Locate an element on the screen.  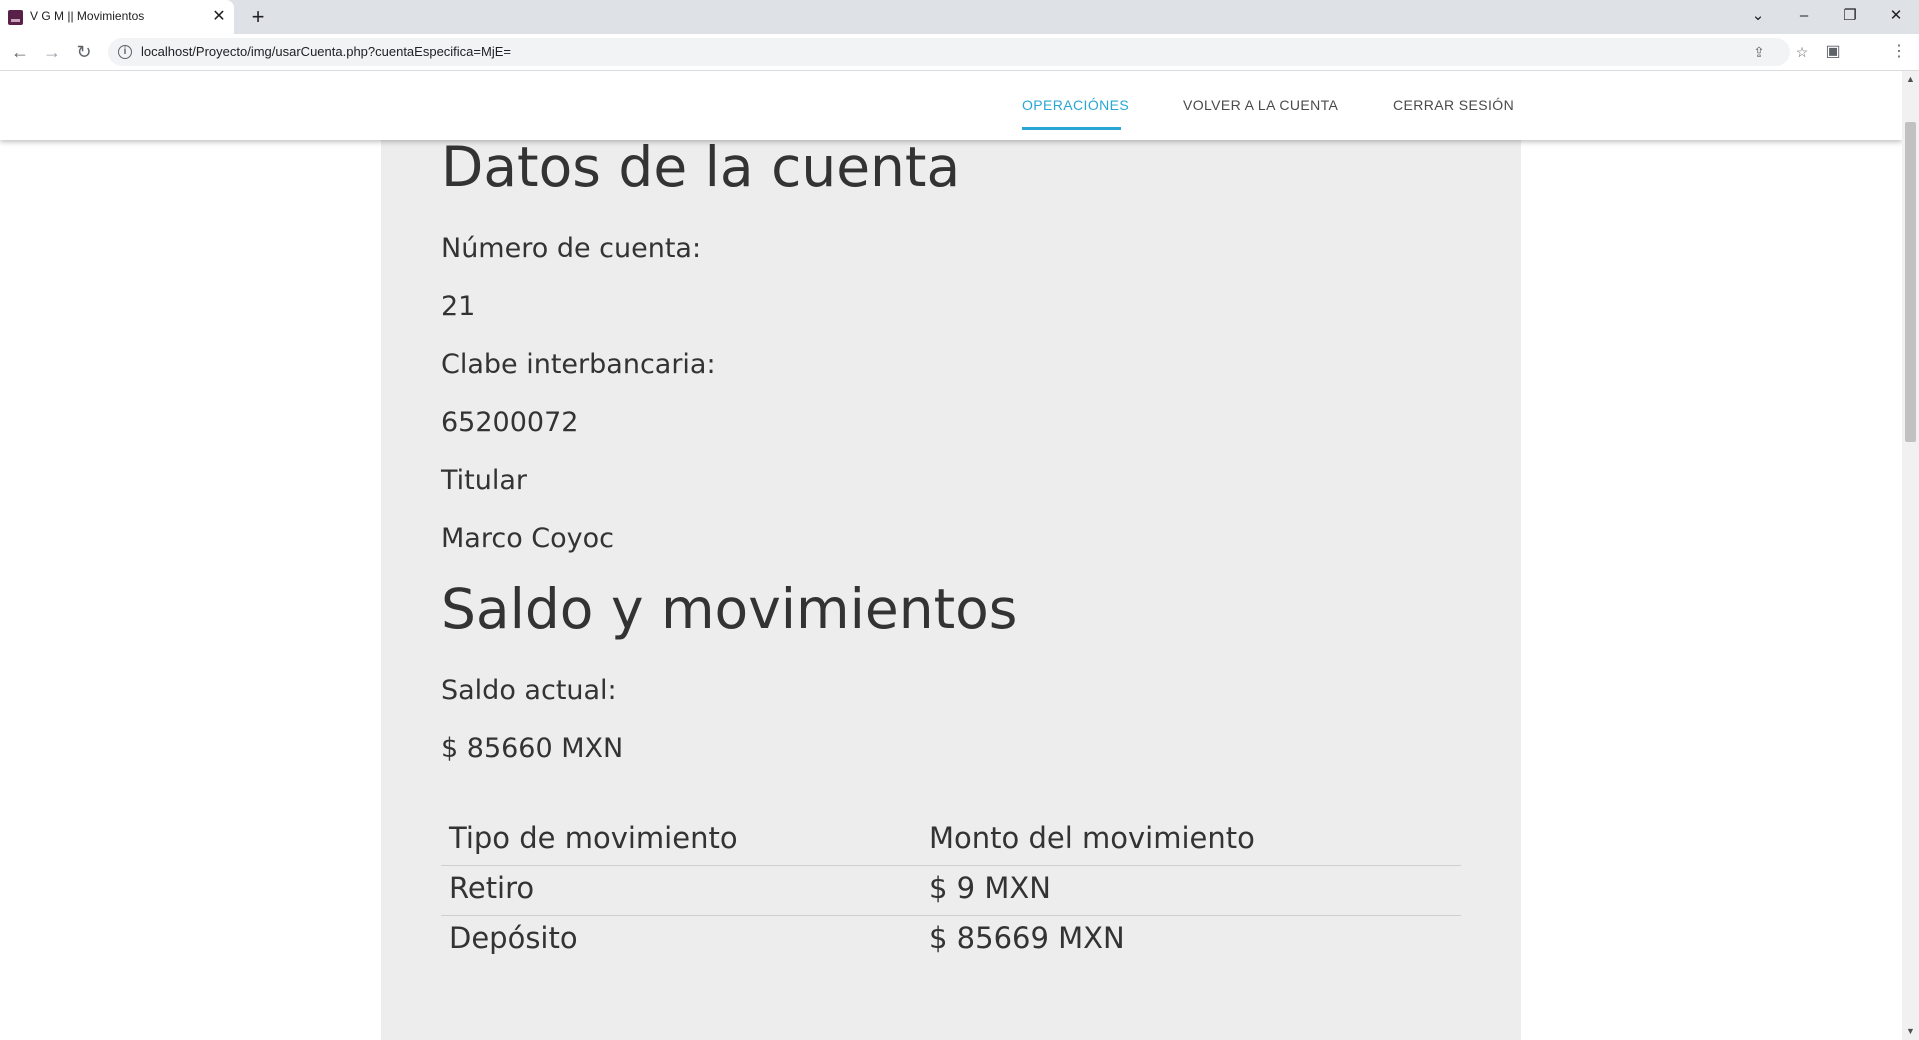
back-arrow-icon: ← is located at coordinates (20, 52).